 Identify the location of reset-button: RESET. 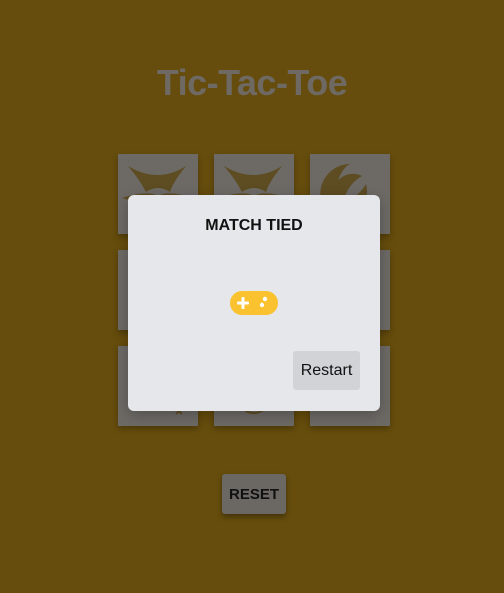
(254, 494).